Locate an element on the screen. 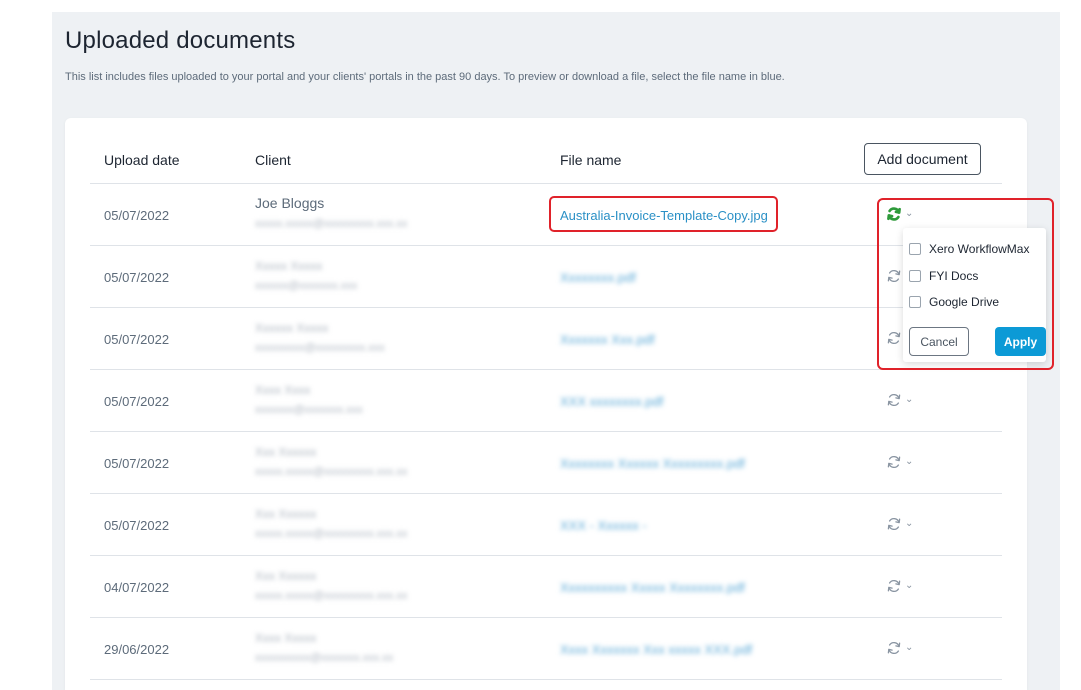 The height and width of the screenshot is (690, 1081). file-name-link: XXX - Xxxxxx - is located at coordinates (603, 525).